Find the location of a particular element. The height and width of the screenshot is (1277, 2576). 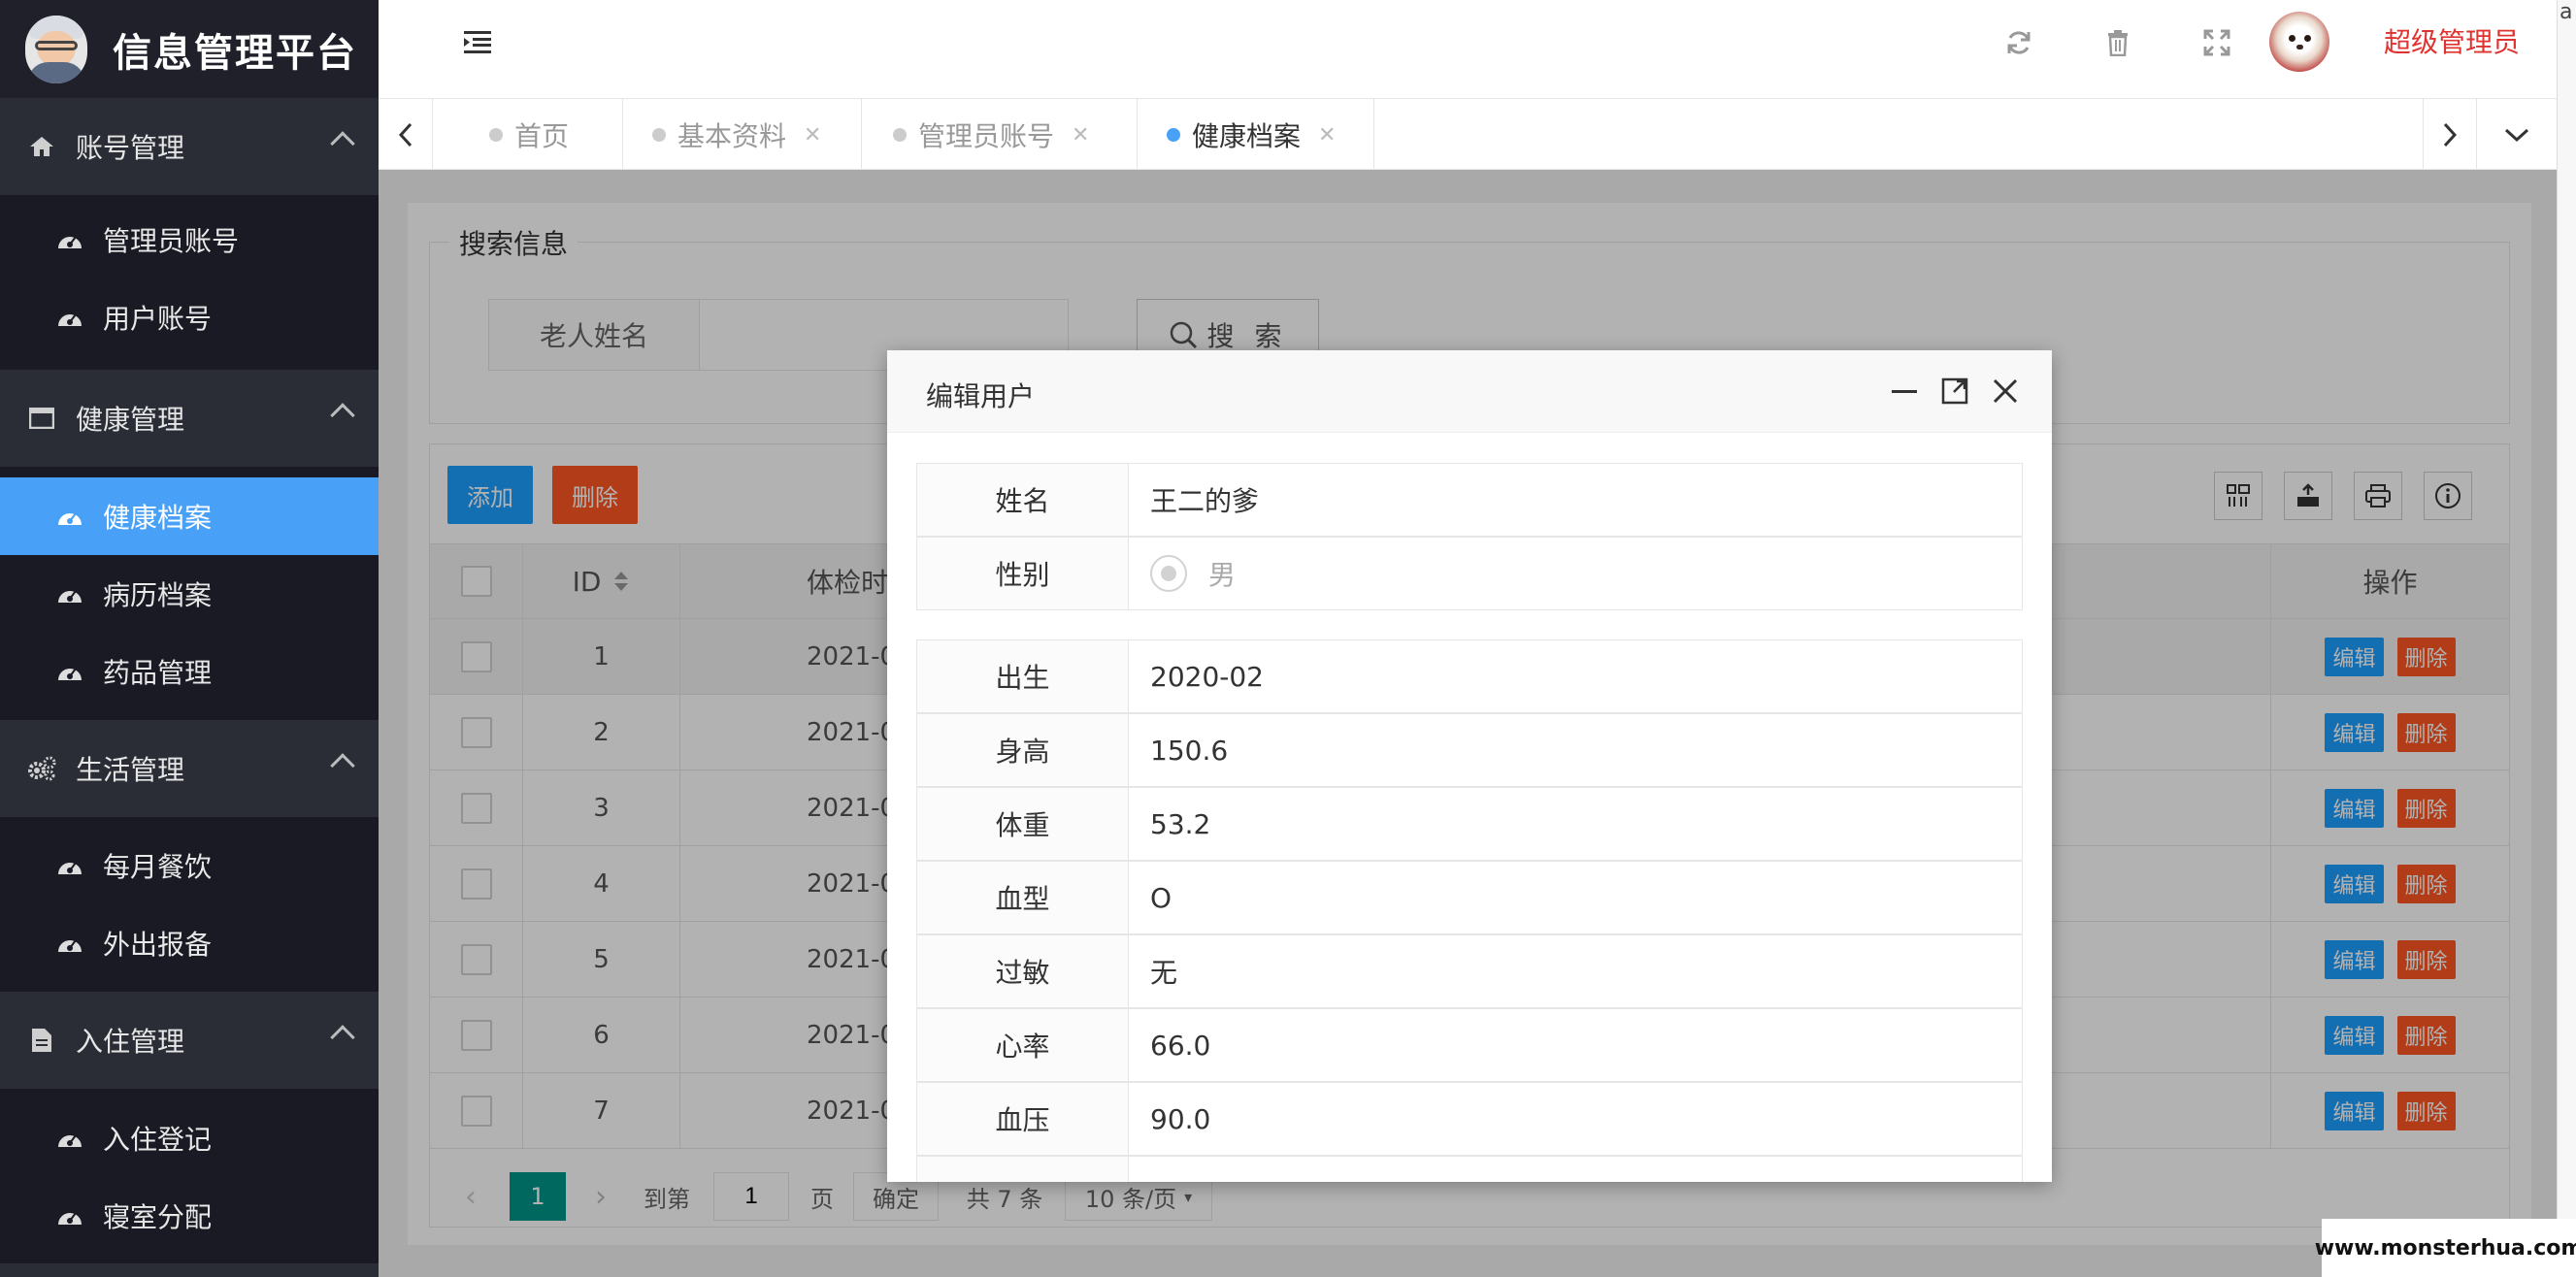

sidebar-item-monthly-meals: 每月餐饮 is located at coordinates (189, 865).